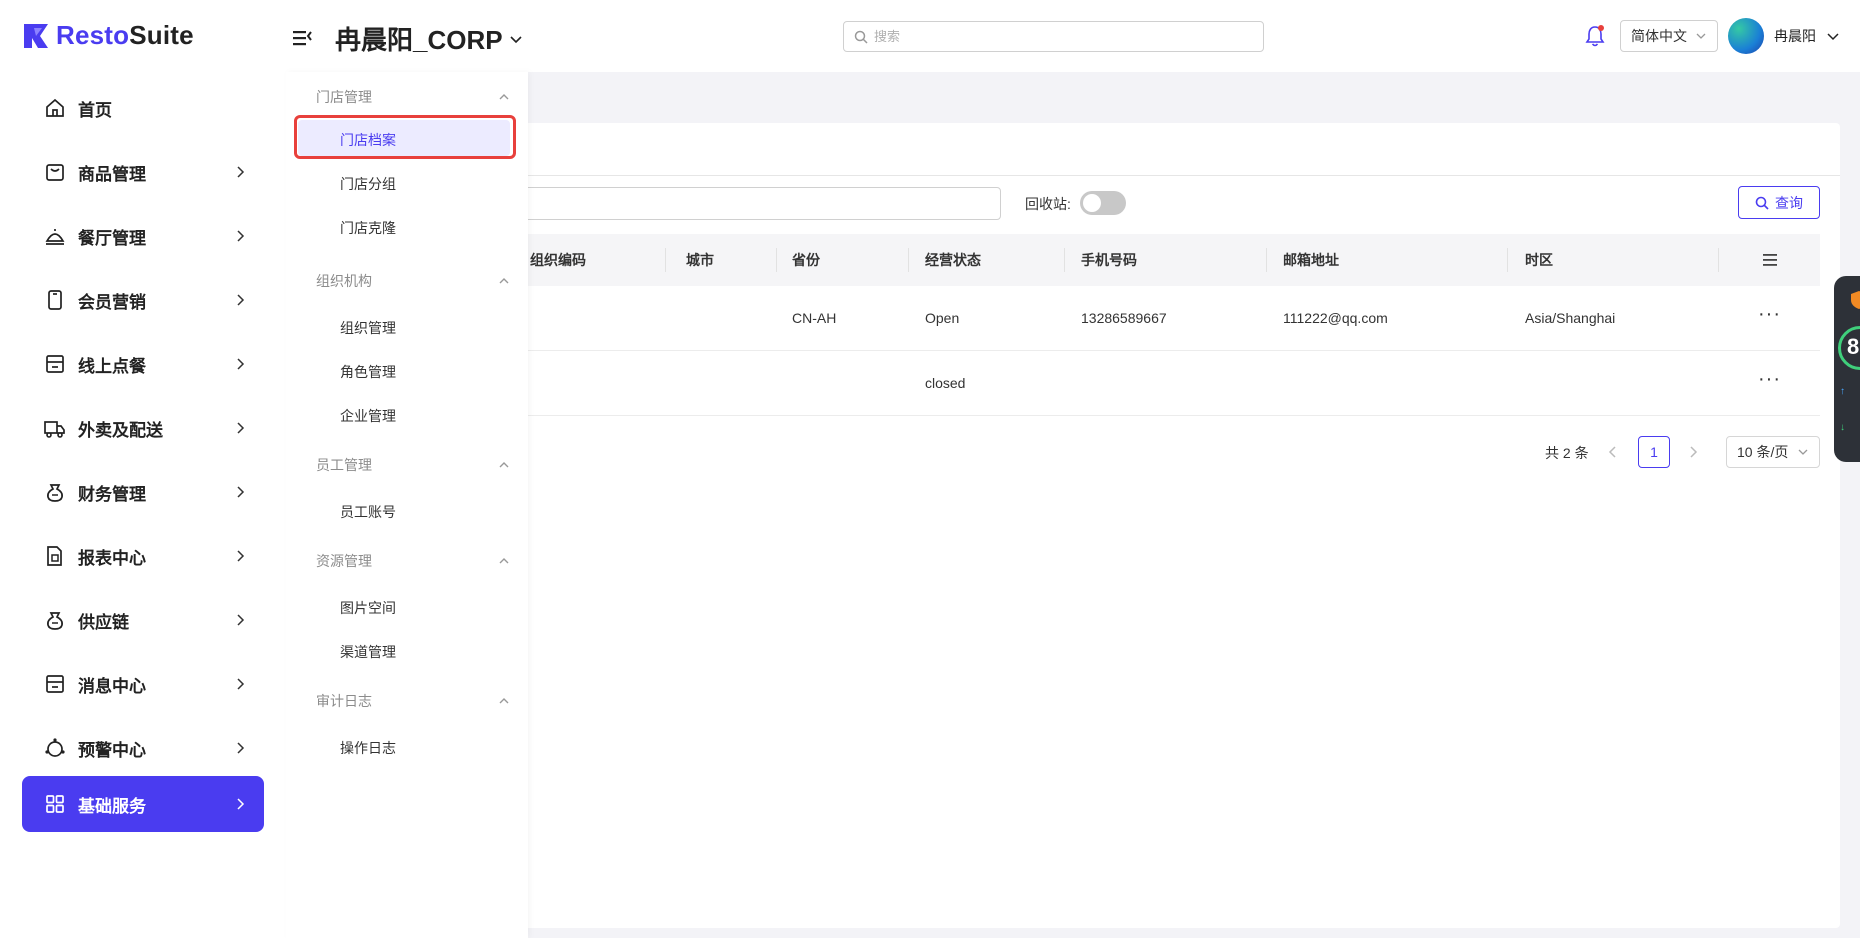  What do you see at coordinates (1595, 36) in the screenshot?
I see `notification-bell-icon` at bounding box center [1595, 36].